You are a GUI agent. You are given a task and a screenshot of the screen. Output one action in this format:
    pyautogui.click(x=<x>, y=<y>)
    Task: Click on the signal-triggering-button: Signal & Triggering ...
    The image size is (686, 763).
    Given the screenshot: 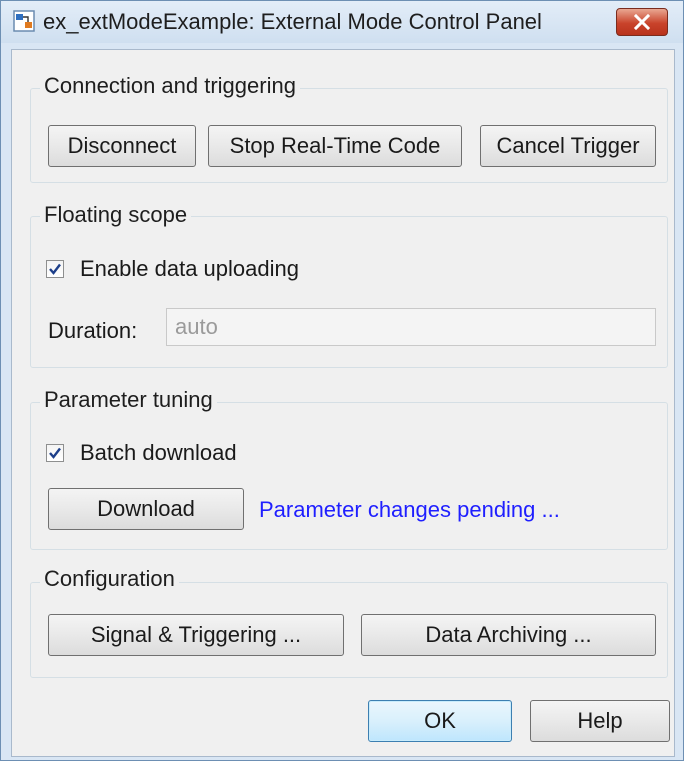 What is the action you would take?
    pyautogui.click(x=196, y=635)
    